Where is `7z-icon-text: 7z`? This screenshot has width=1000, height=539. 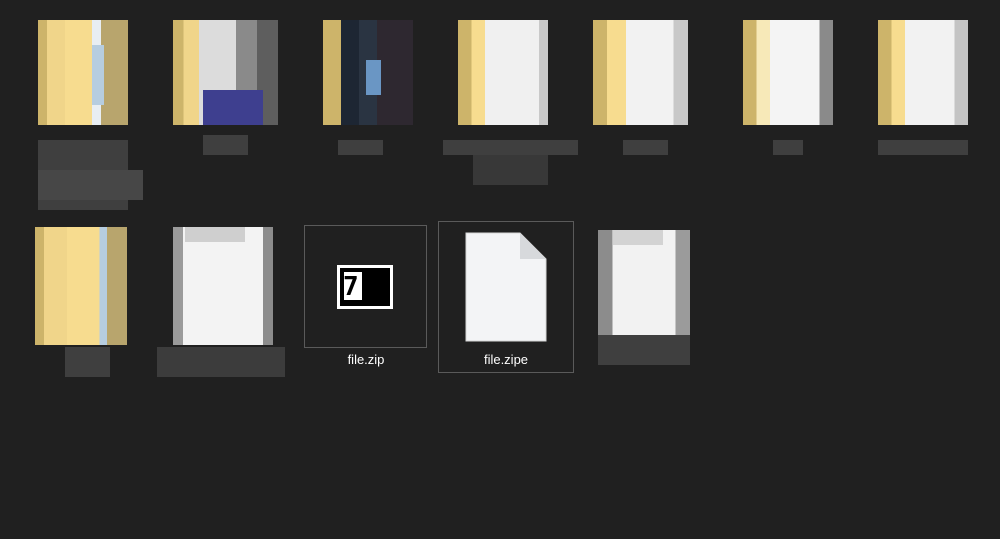
7z-icon-text: 7z is located at coordinates (361, 287).